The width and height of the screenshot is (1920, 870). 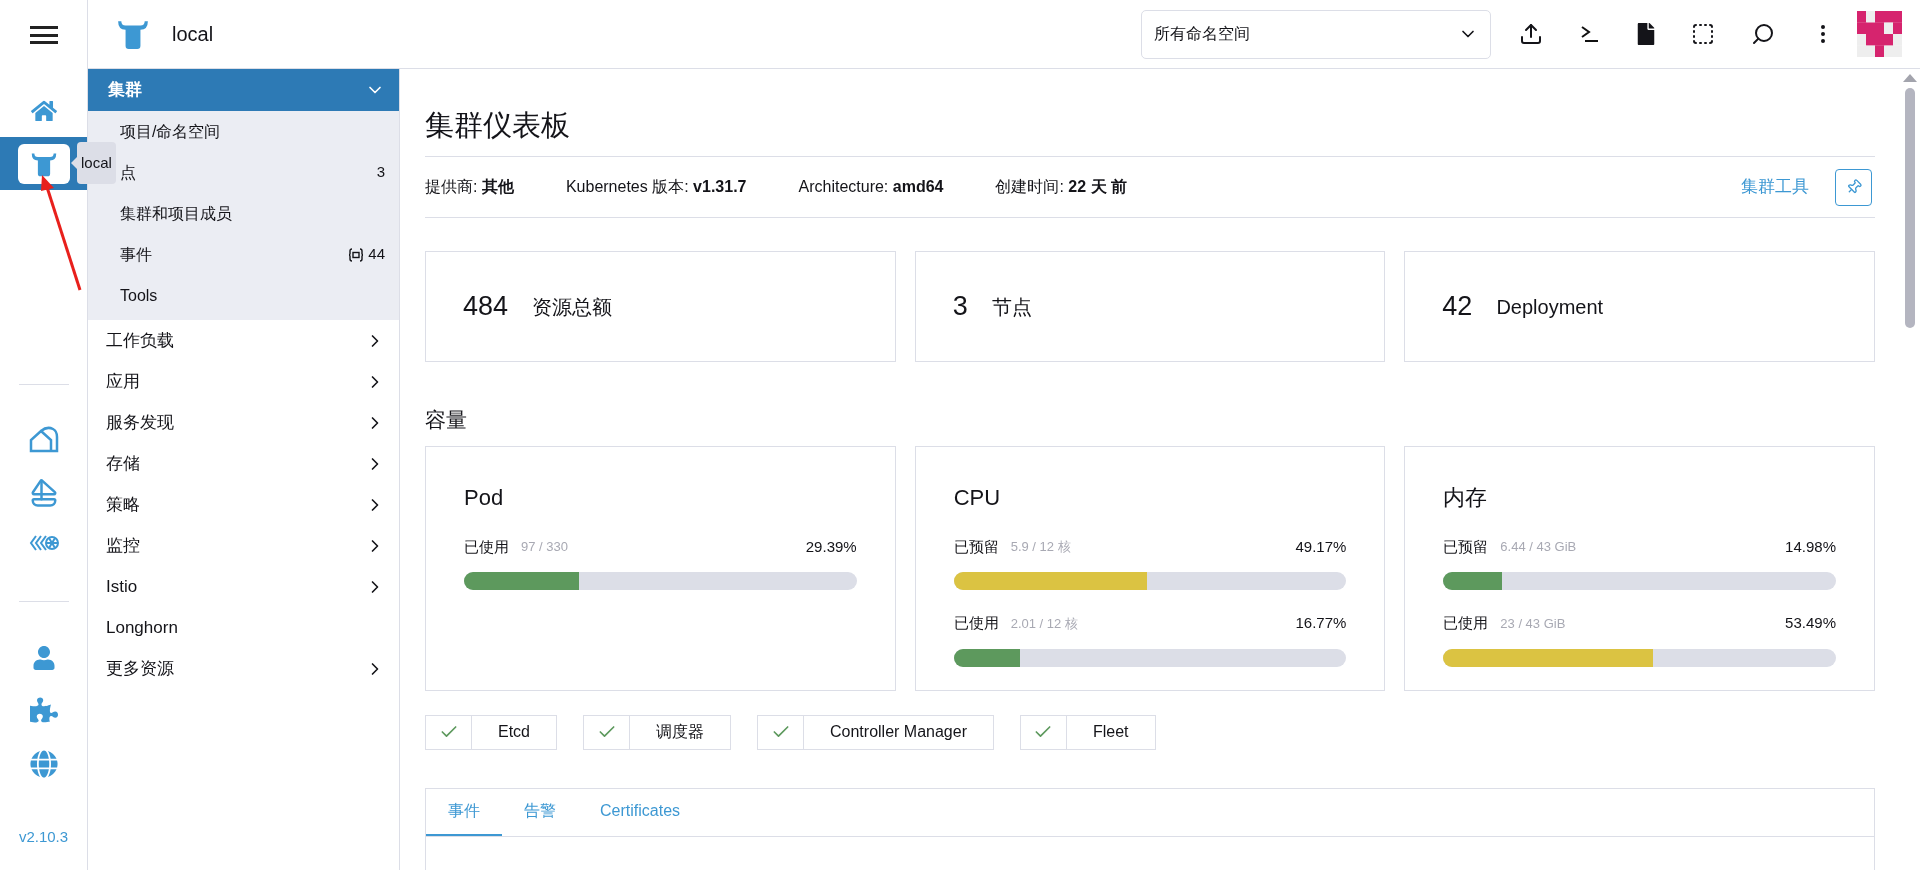 What do you see at coordinates (376, 254) in the screenshot?
I see `count-label: 44` at bounding box center [376, 254].